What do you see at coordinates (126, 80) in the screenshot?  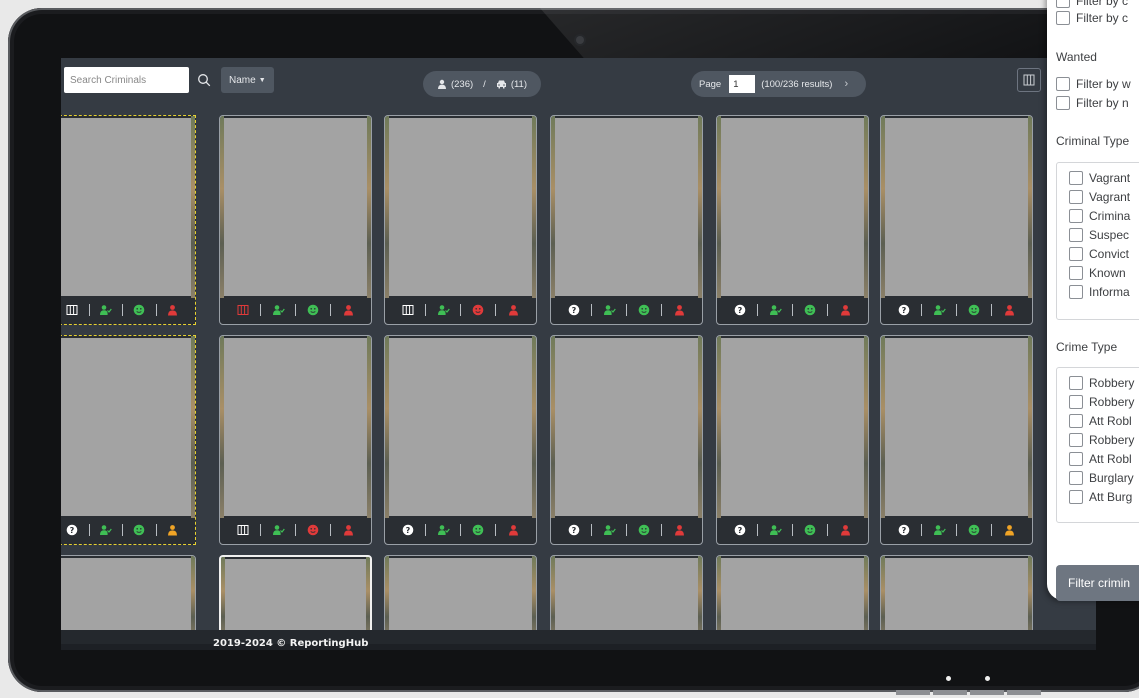 I see `search-input` at bounding box center [126, 80].